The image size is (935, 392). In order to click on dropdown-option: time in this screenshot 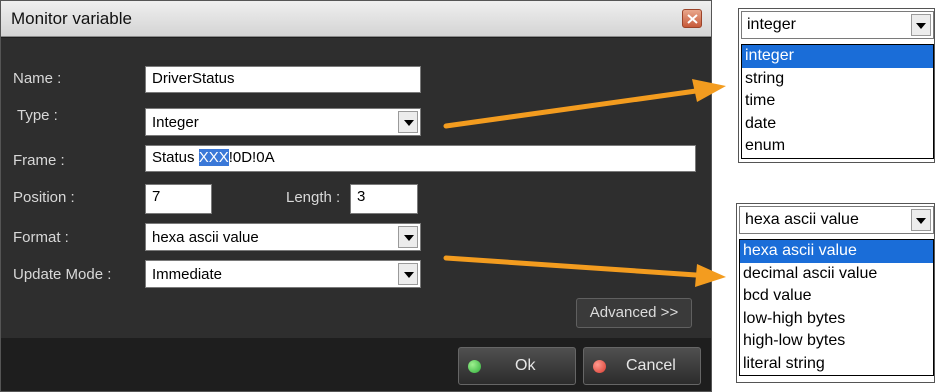, I will do `click(837, 101)`.